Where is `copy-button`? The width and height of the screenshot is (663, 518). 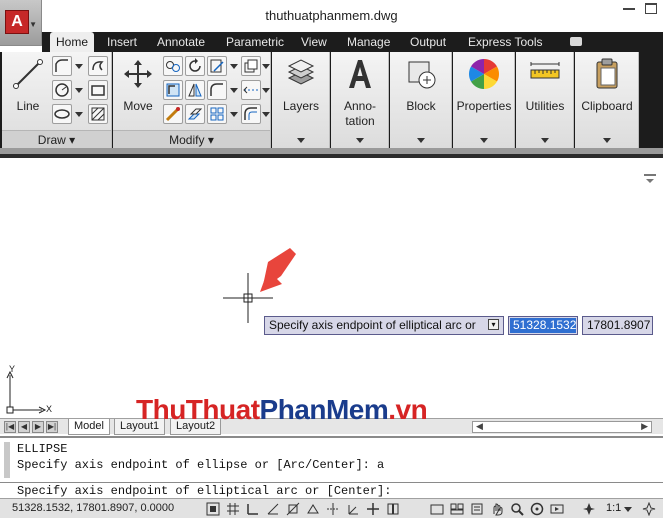 copy-button is located at coordinates (173, 66).